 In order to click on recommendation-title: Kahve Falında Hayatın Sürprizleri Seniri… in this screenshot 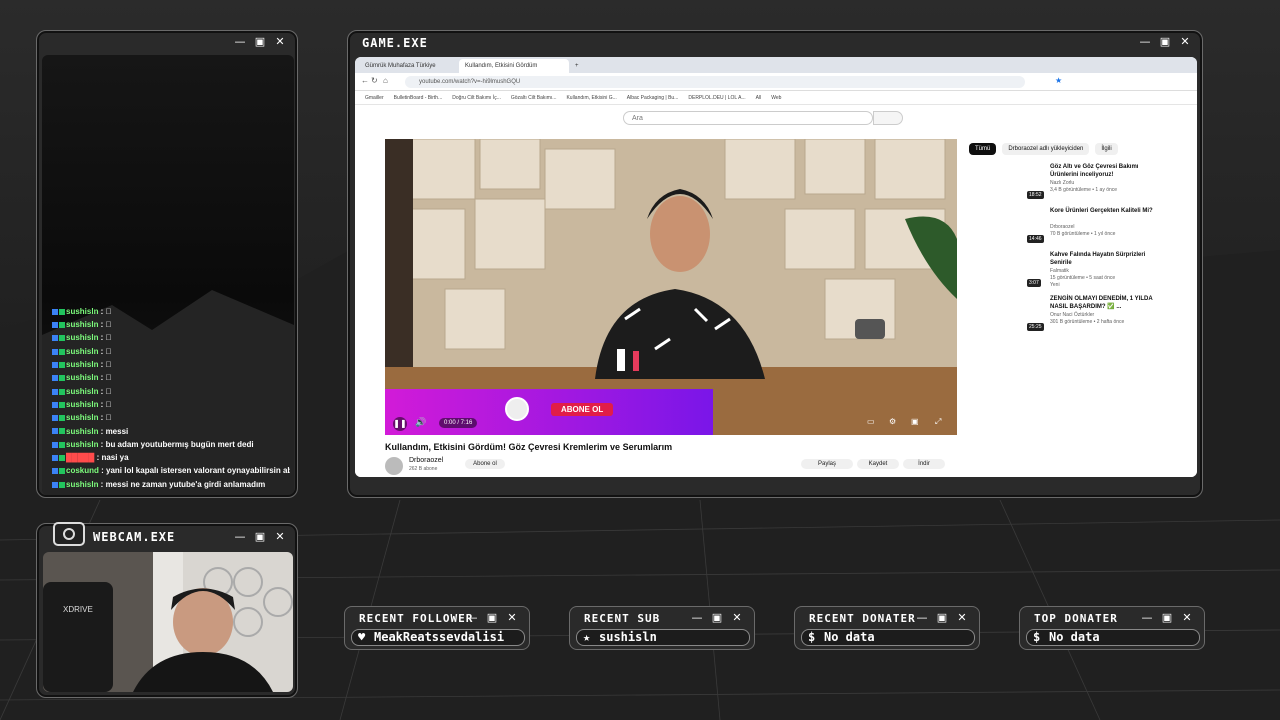, I will do `click(1105, 259)`.